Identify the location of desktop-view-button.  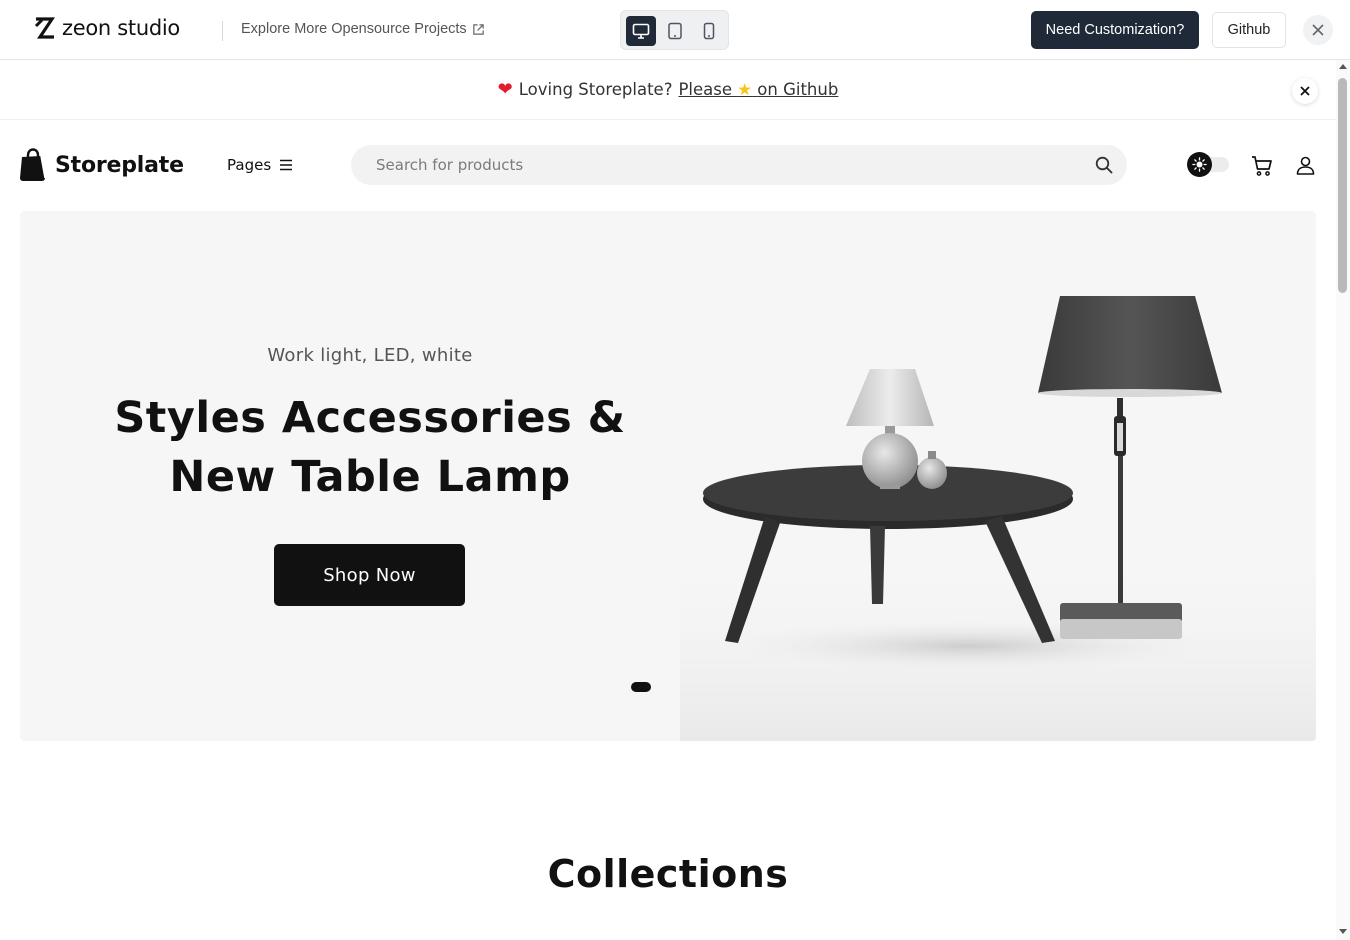
(641, 31).